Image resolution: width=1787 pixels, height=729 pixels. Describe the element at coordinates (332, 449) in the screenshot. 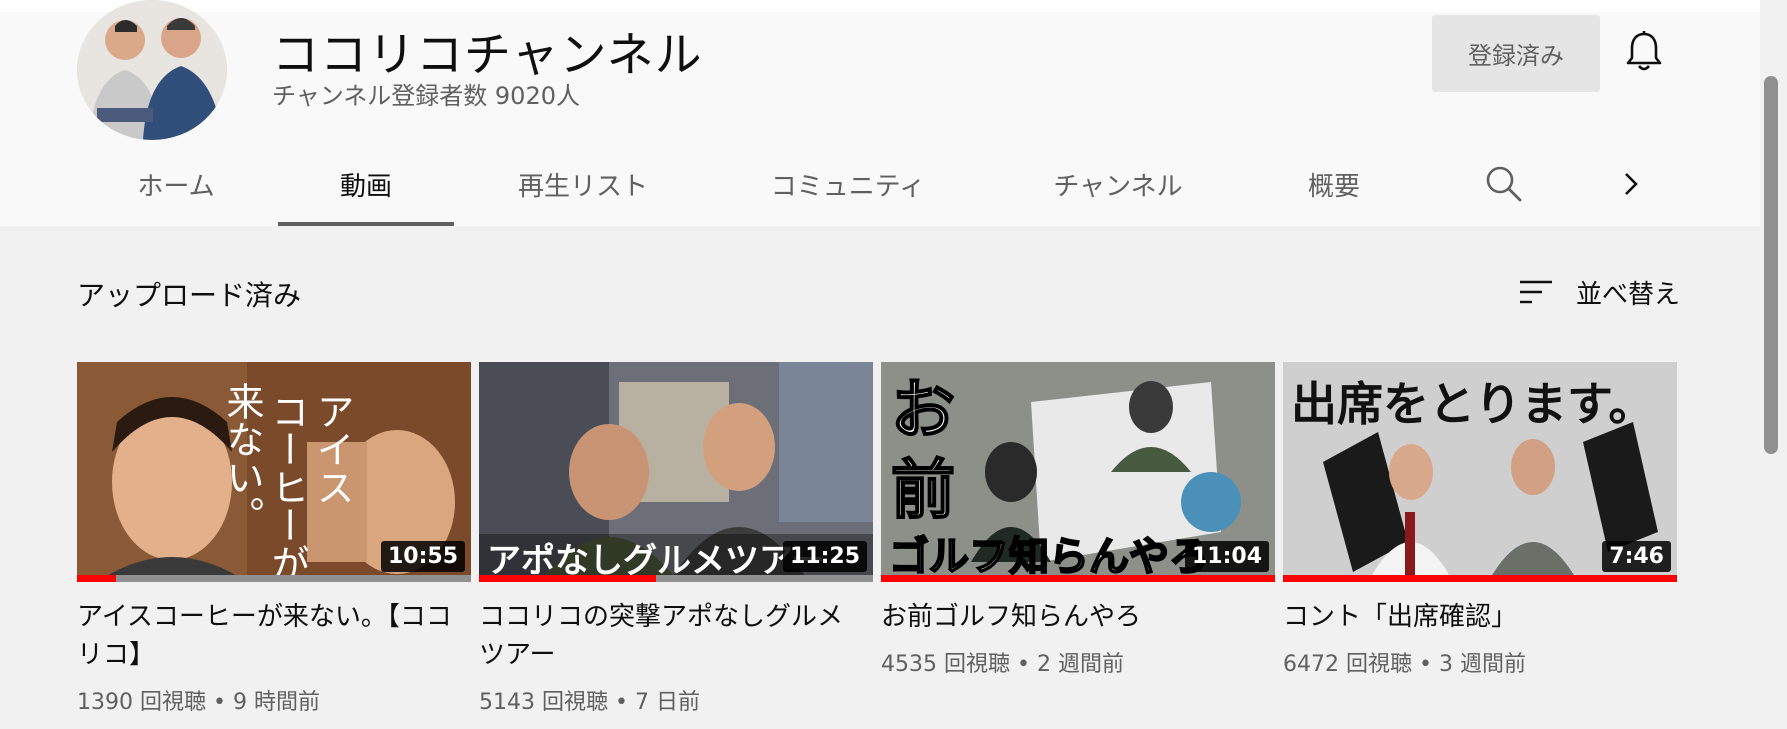

I see `thumbnail-caption: アイス` at that location.